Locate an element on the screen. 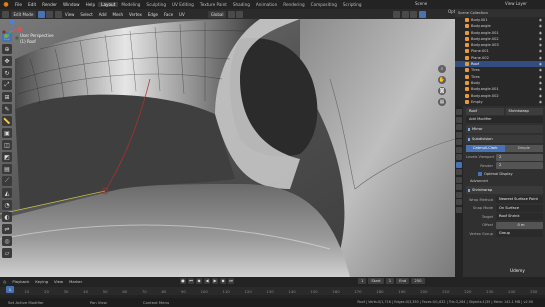 This screenshot has height=307, width=545. snap-icon is located at coordinates (231, 14).